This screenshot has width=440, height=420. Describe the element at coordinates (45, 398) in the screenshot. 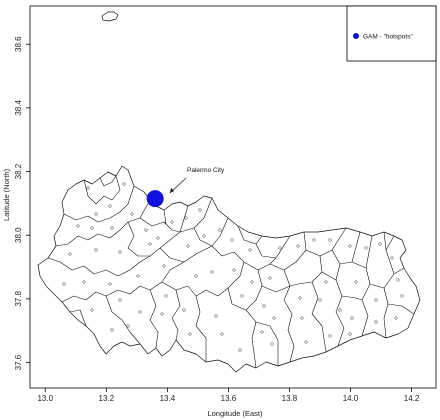

I see `x-tick-label: 13.0` at that location.